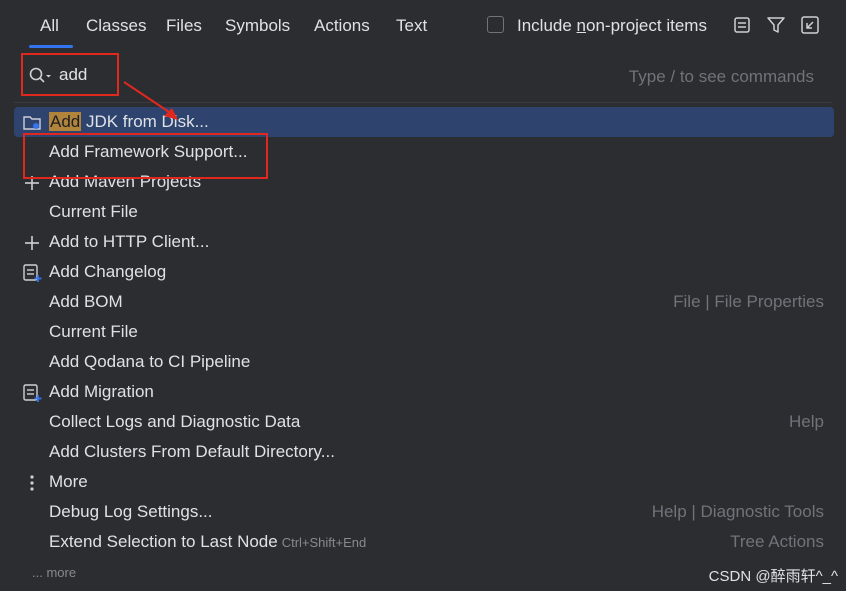 Image resolution: width=846 pixels, height=591 pixels. What do you see at coordinates (495, 24) in the screenshot?
I see `include-non-project-checkbox` at bounding box center [495, 24].